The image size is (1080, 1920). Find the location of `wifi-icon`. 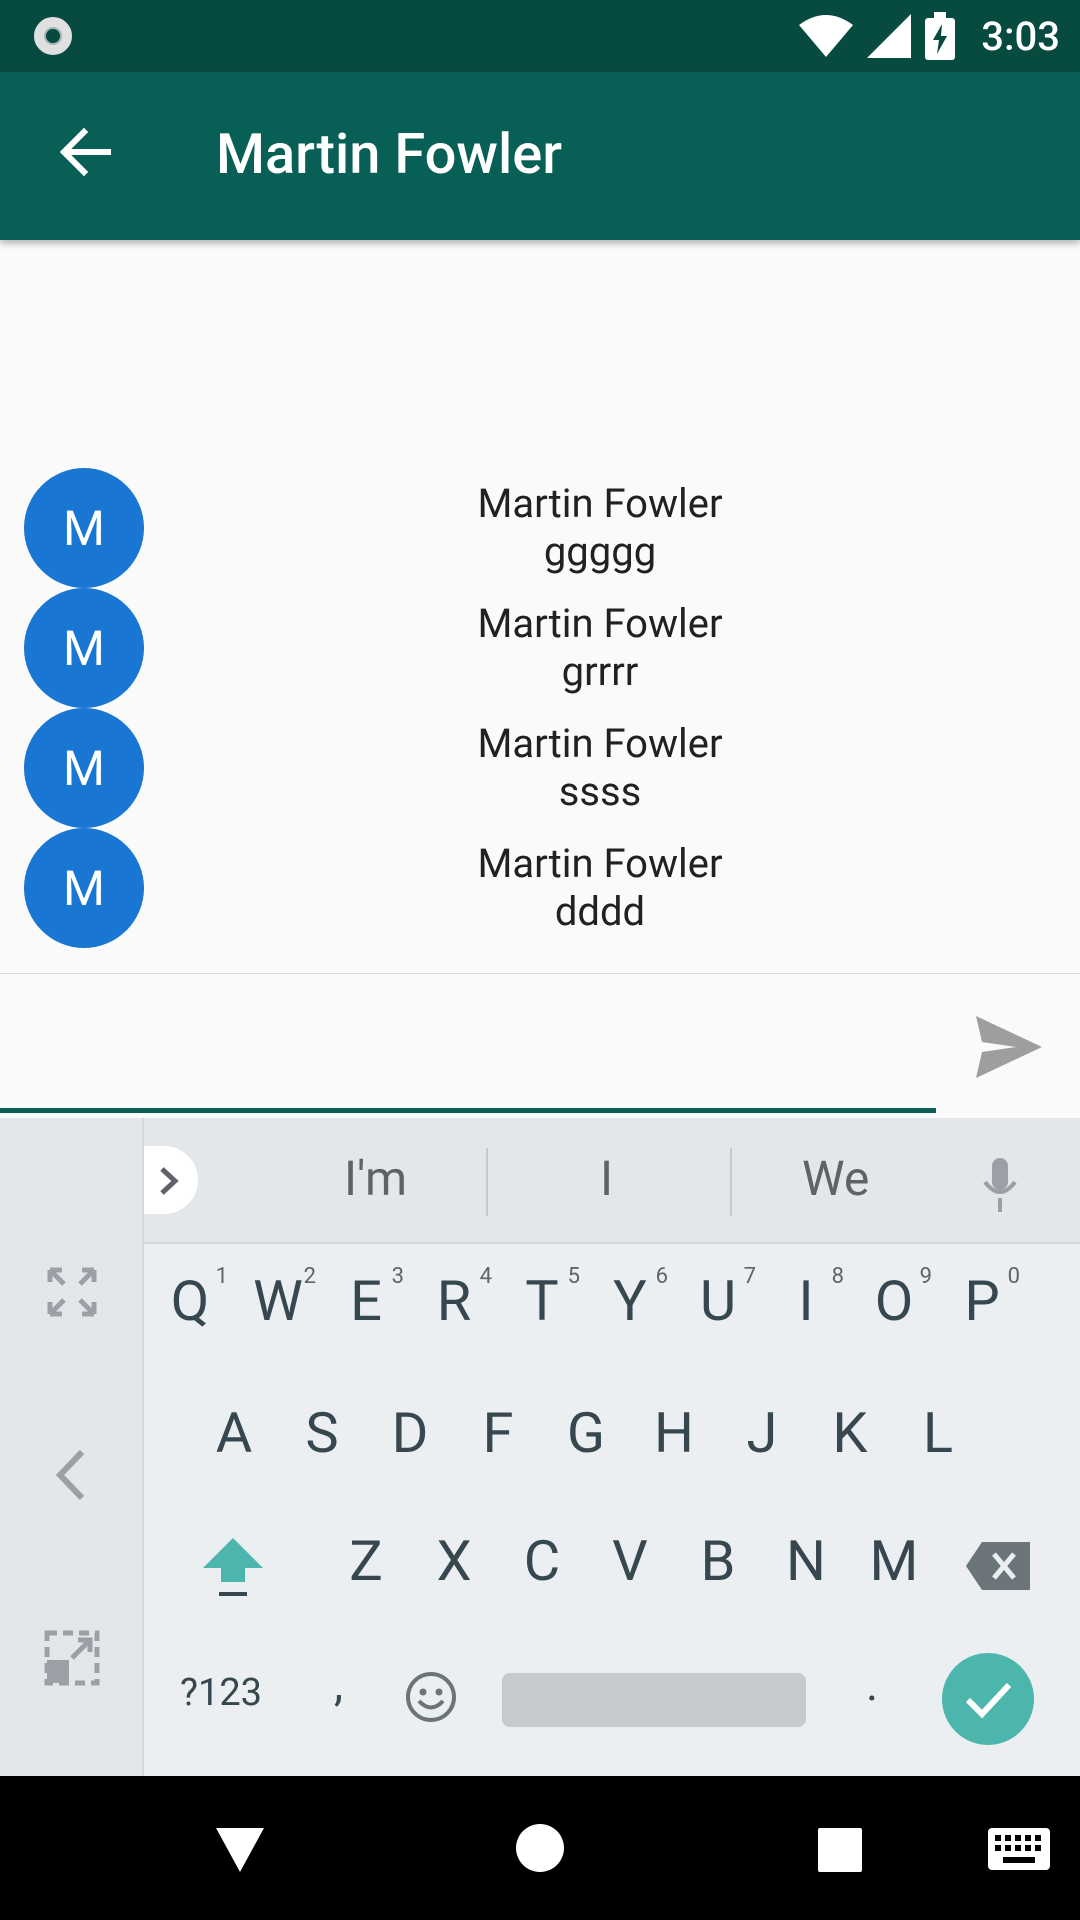

wifi-icon is located at coordinates (826, 36).